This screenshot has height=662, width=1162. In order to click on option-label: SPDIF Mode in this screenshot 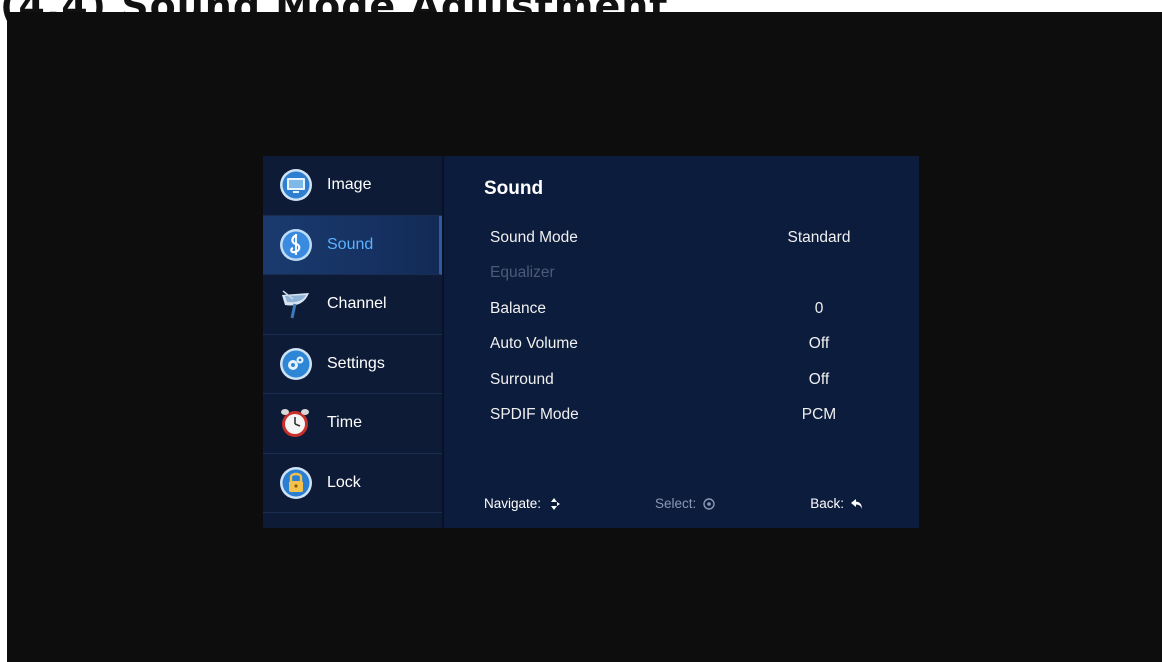, I will do `click(534, 415)`.